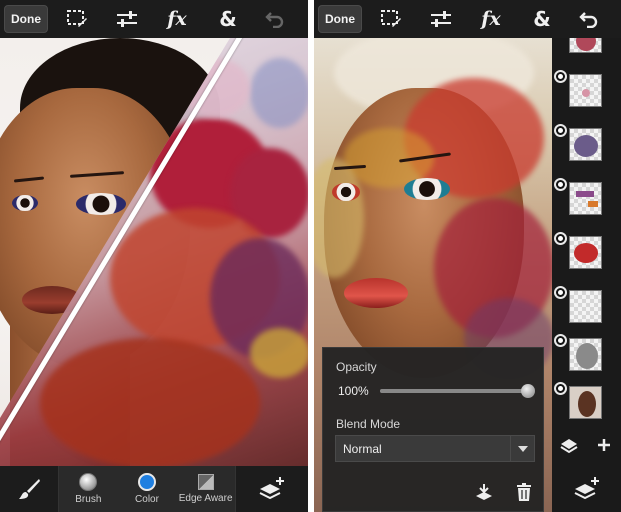 The height and width of the screenshot is (512, 621). I want to click on brush-tool-button, so click(29, 489).